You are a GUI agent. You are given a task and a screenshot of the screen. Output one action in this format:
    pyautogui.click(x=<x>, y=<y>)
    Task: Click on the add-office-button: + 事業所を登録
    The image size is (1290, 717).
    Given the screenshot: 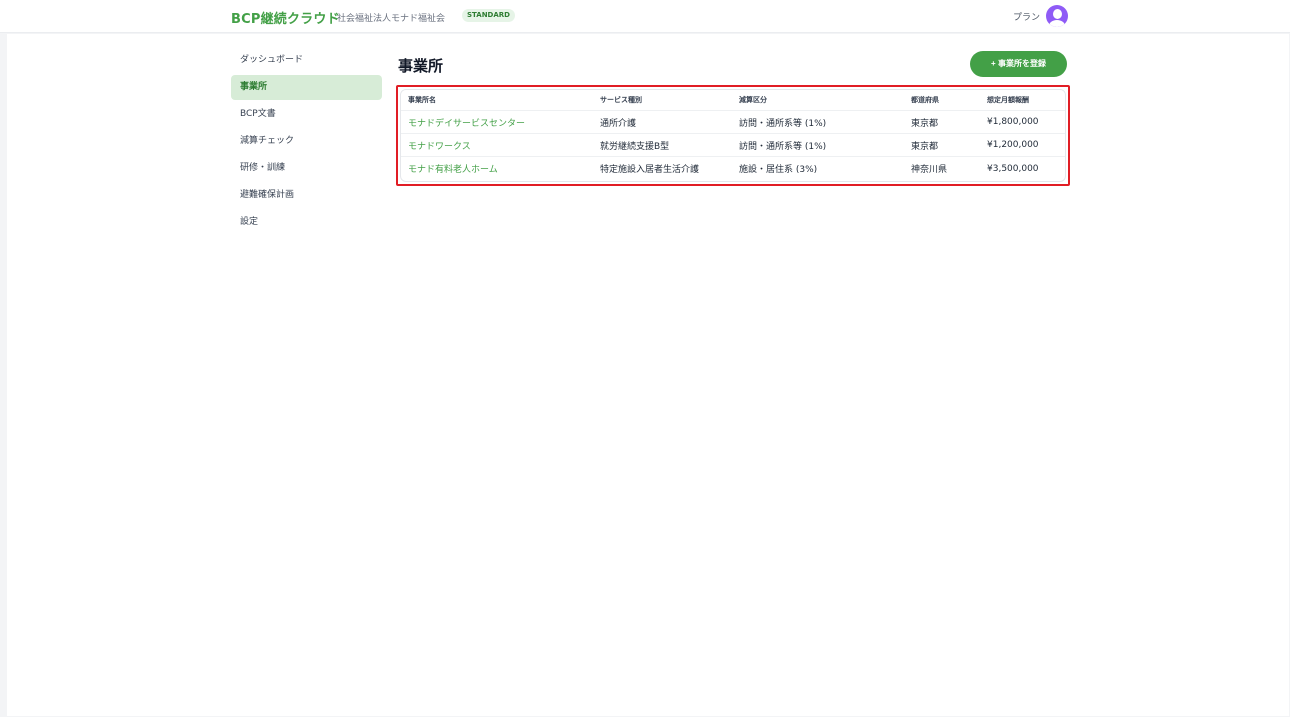 What is the action you would take?
    pyautogui.click(x=1018, y=64)
    